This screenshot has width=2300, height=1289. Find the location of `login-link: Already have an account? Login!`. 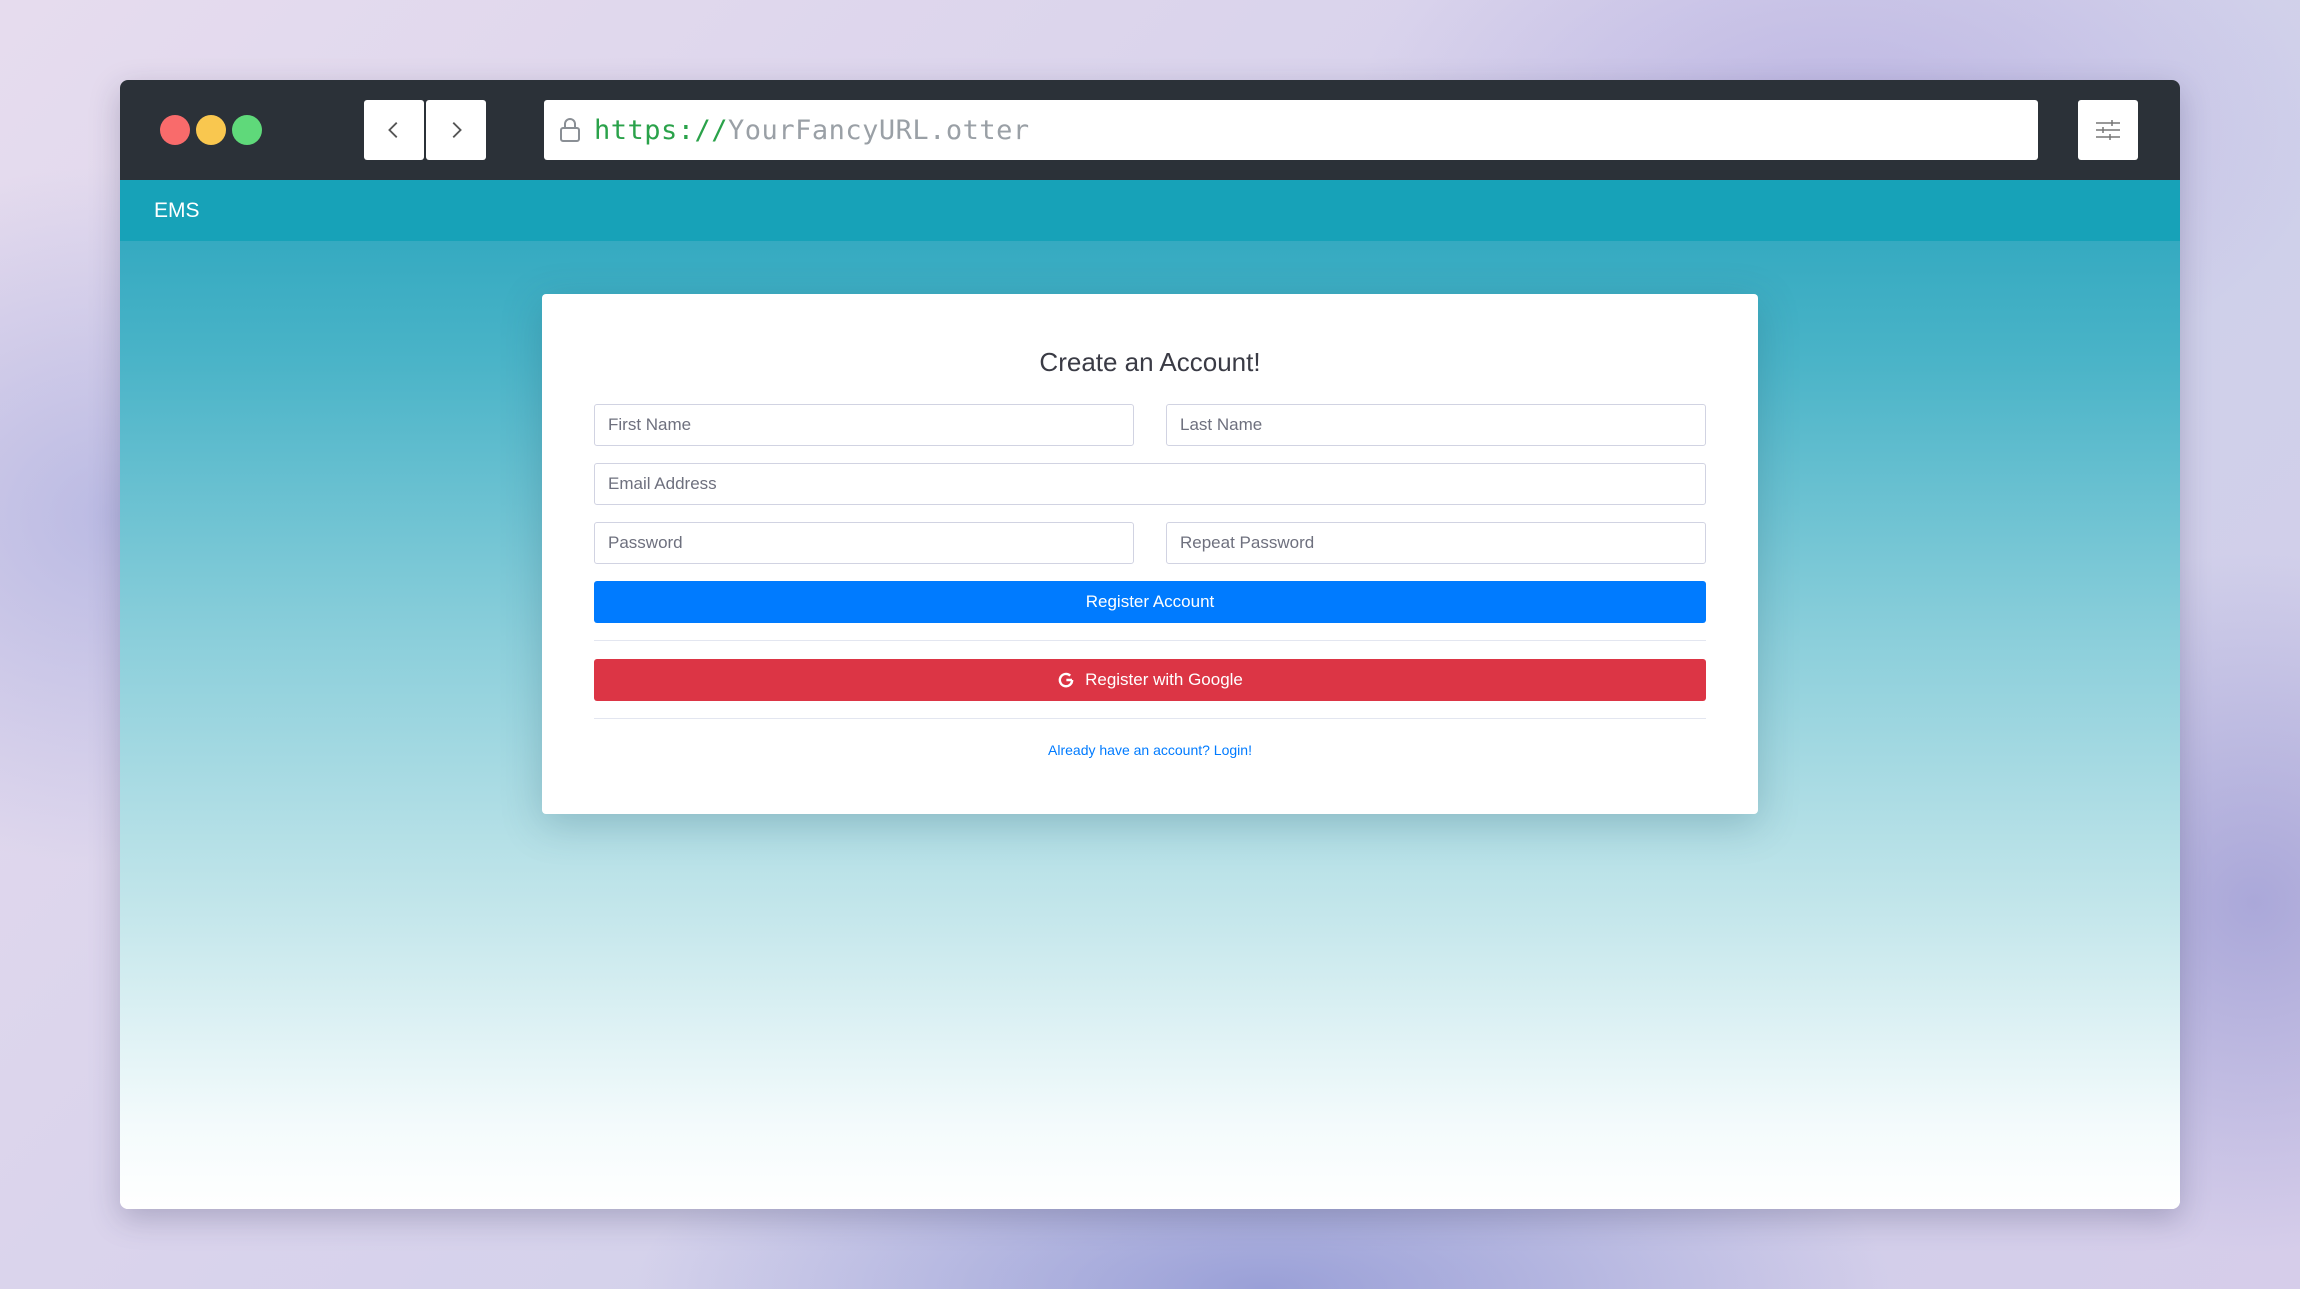

login-link: Already have an account? Login! is located at coordinates (1150, 750).